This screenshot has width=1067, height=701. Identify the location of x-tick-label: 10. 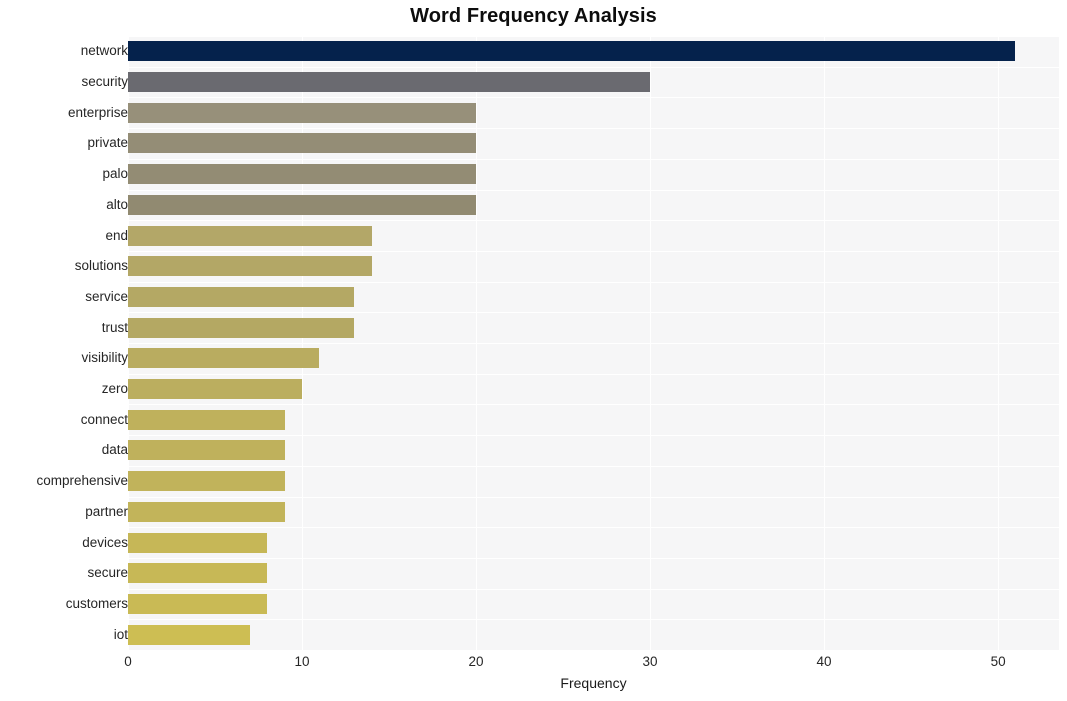
(302, 661).